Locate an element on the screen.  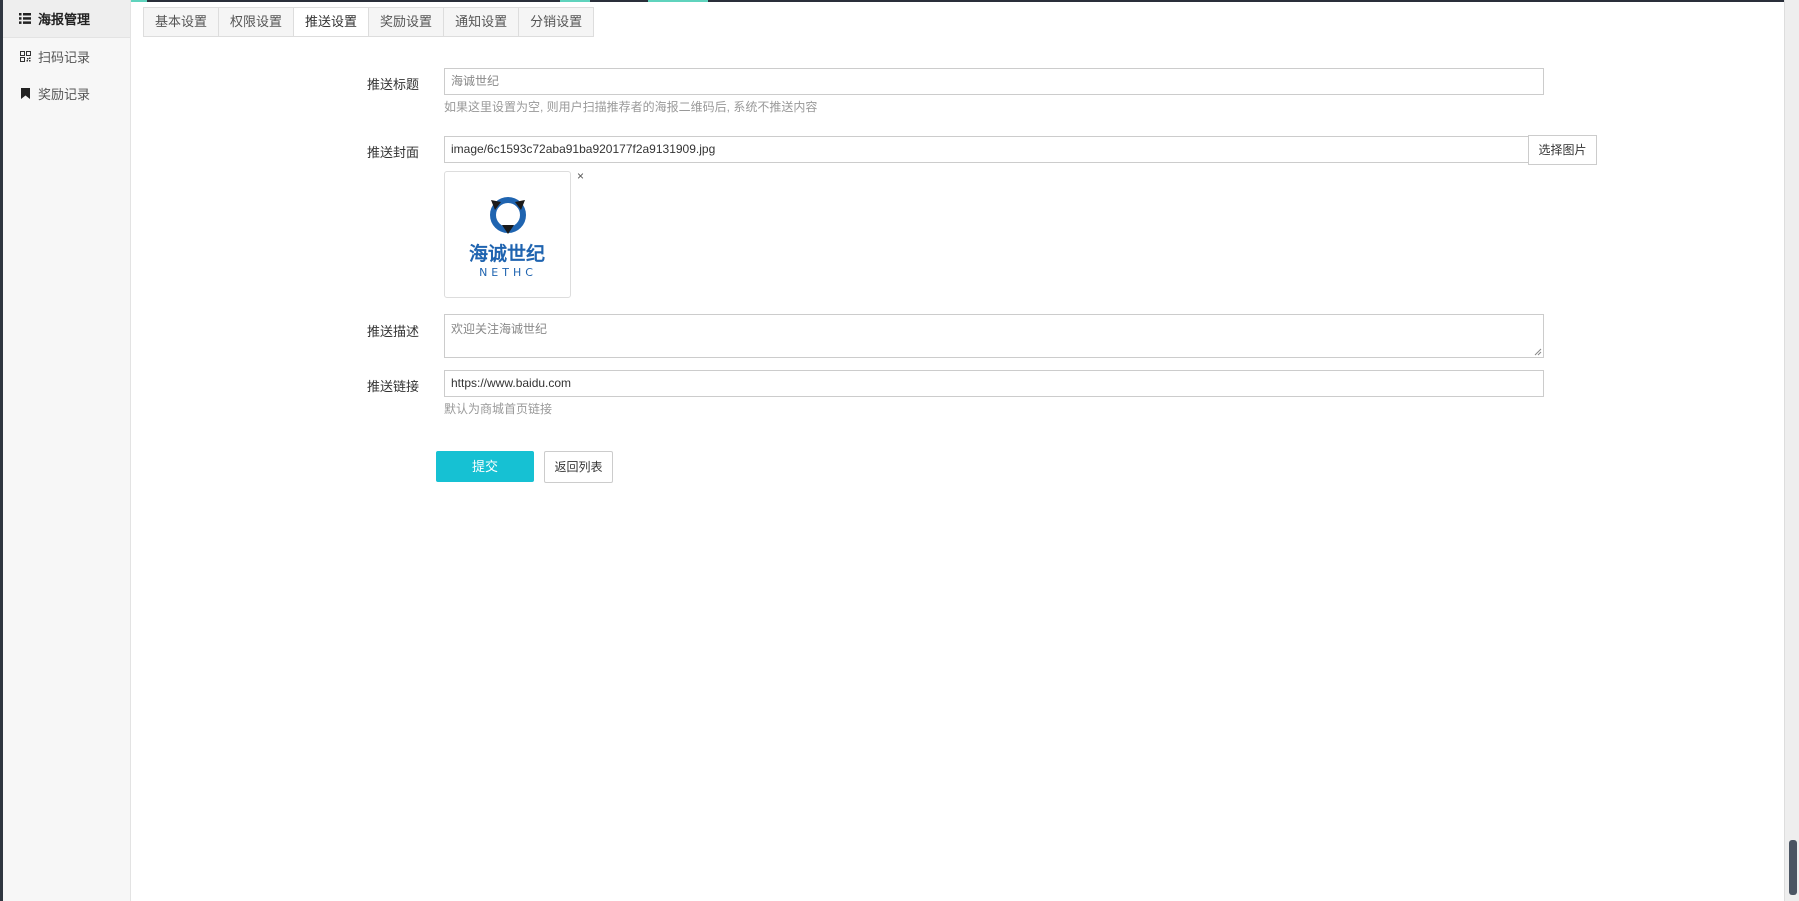
logo-text-cn: 海诚世纪 is located at coordinates (507, 253).